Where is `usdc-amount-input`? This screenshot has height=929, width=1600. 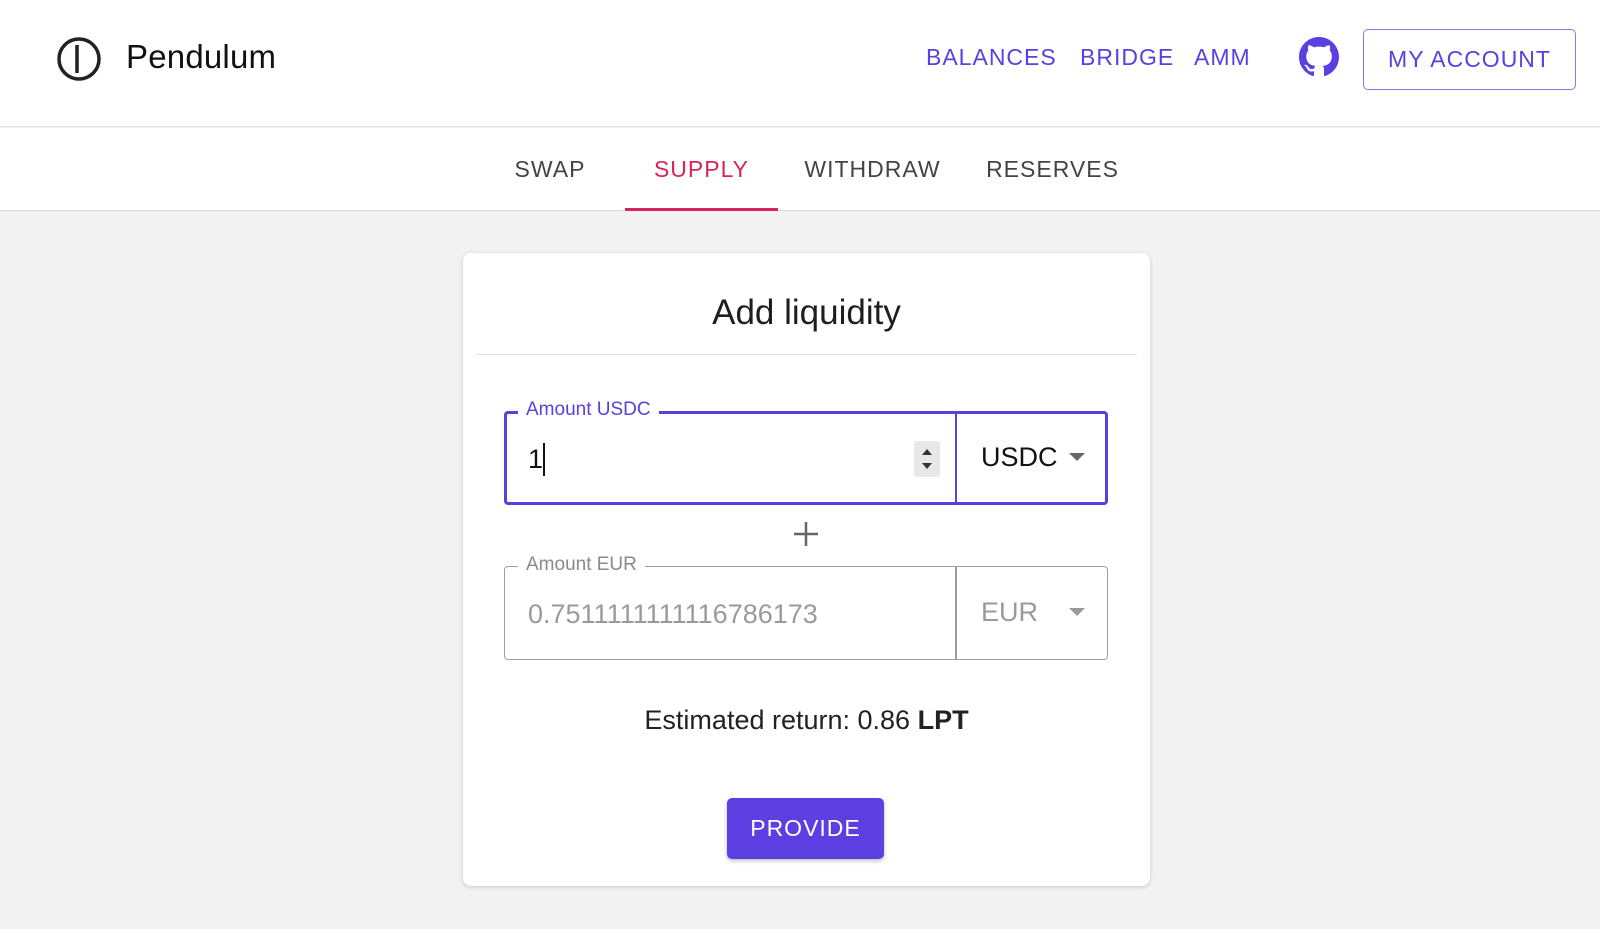 usdc-amount-input is located at coordinates (713, 459).